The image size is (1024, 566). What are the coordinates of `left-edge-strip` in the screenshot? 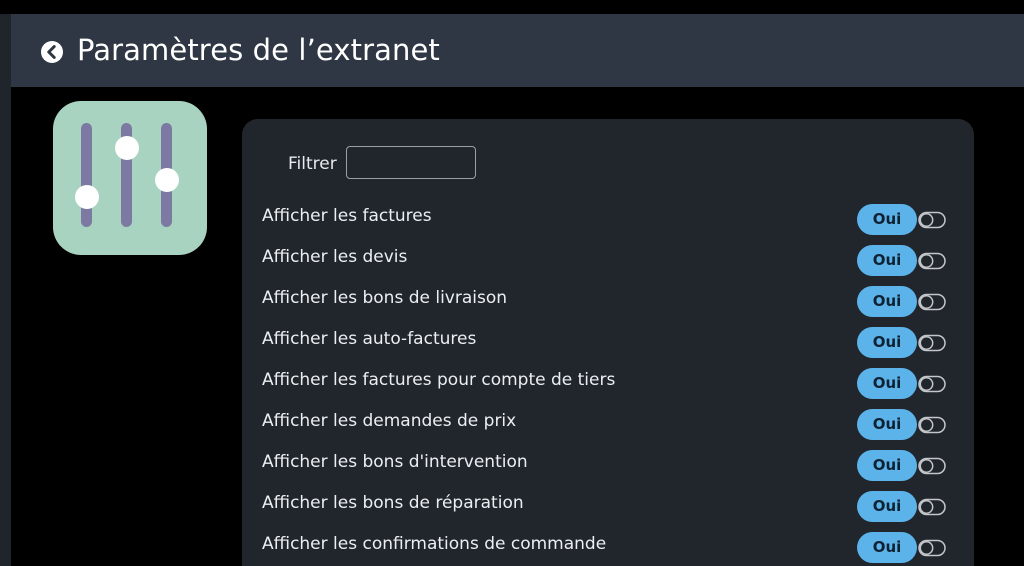 It's located at (5, 290).